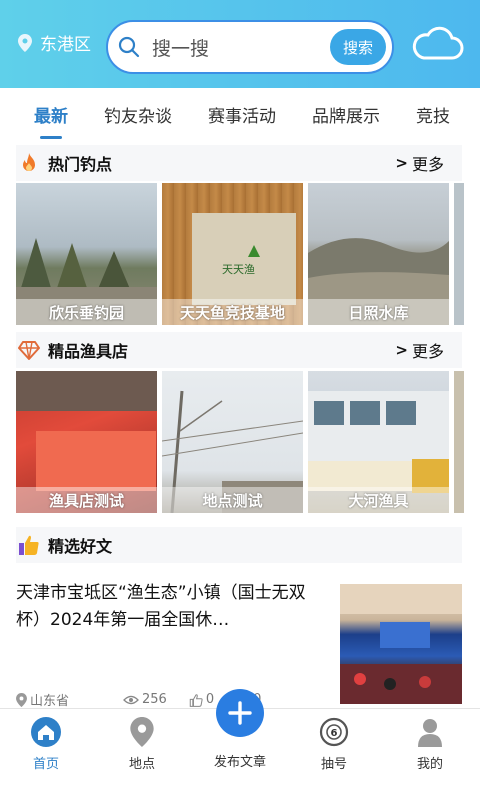 The image size is (480, 800). I want to click on article-views: 256, so click(145, 699).